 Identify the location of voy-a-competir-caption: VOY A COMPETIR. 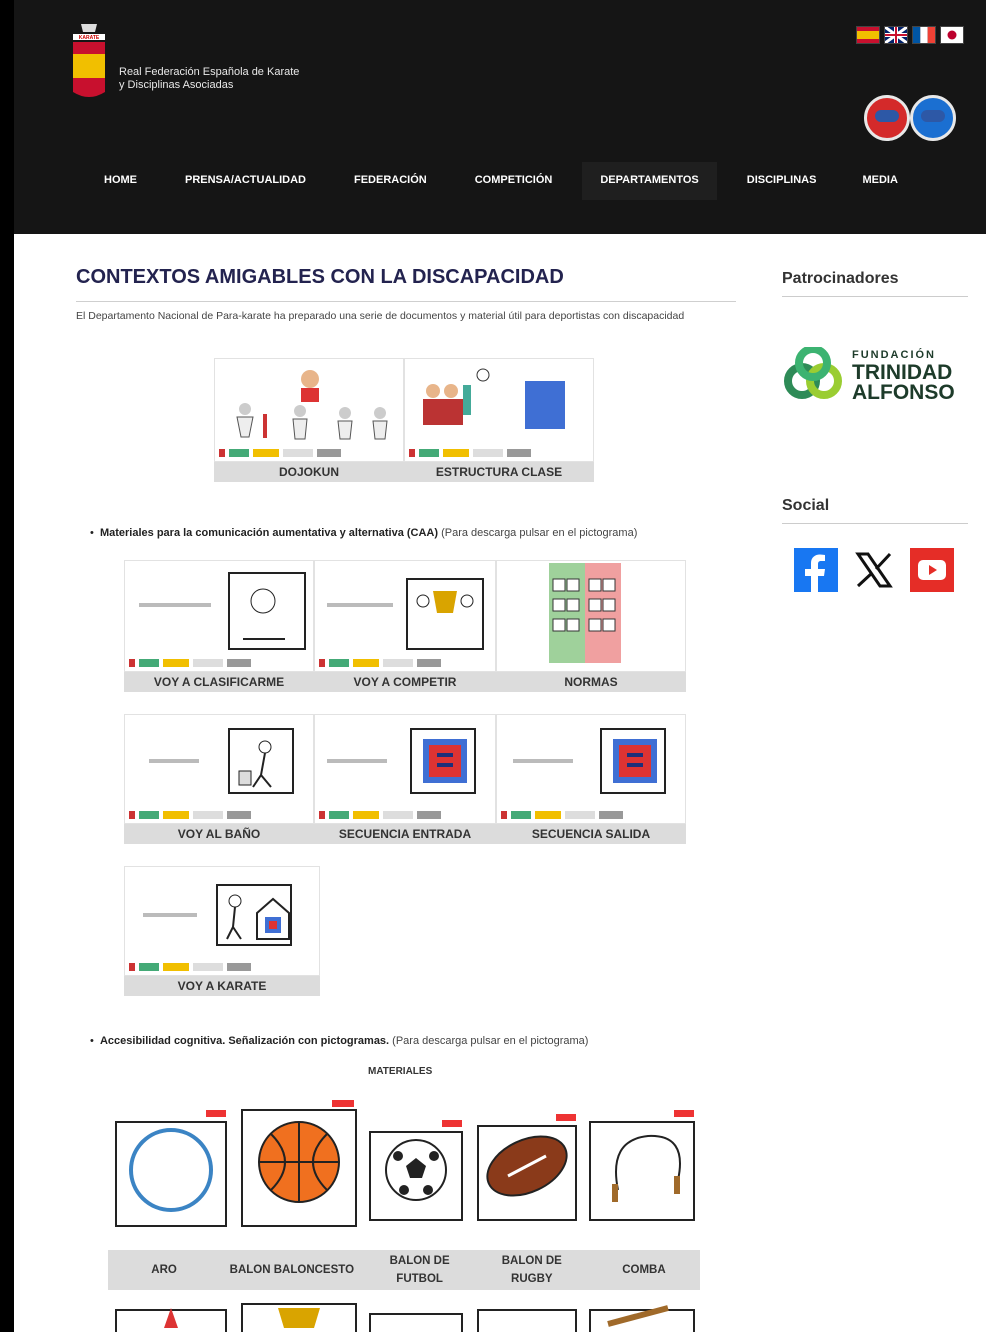
(405, 682).